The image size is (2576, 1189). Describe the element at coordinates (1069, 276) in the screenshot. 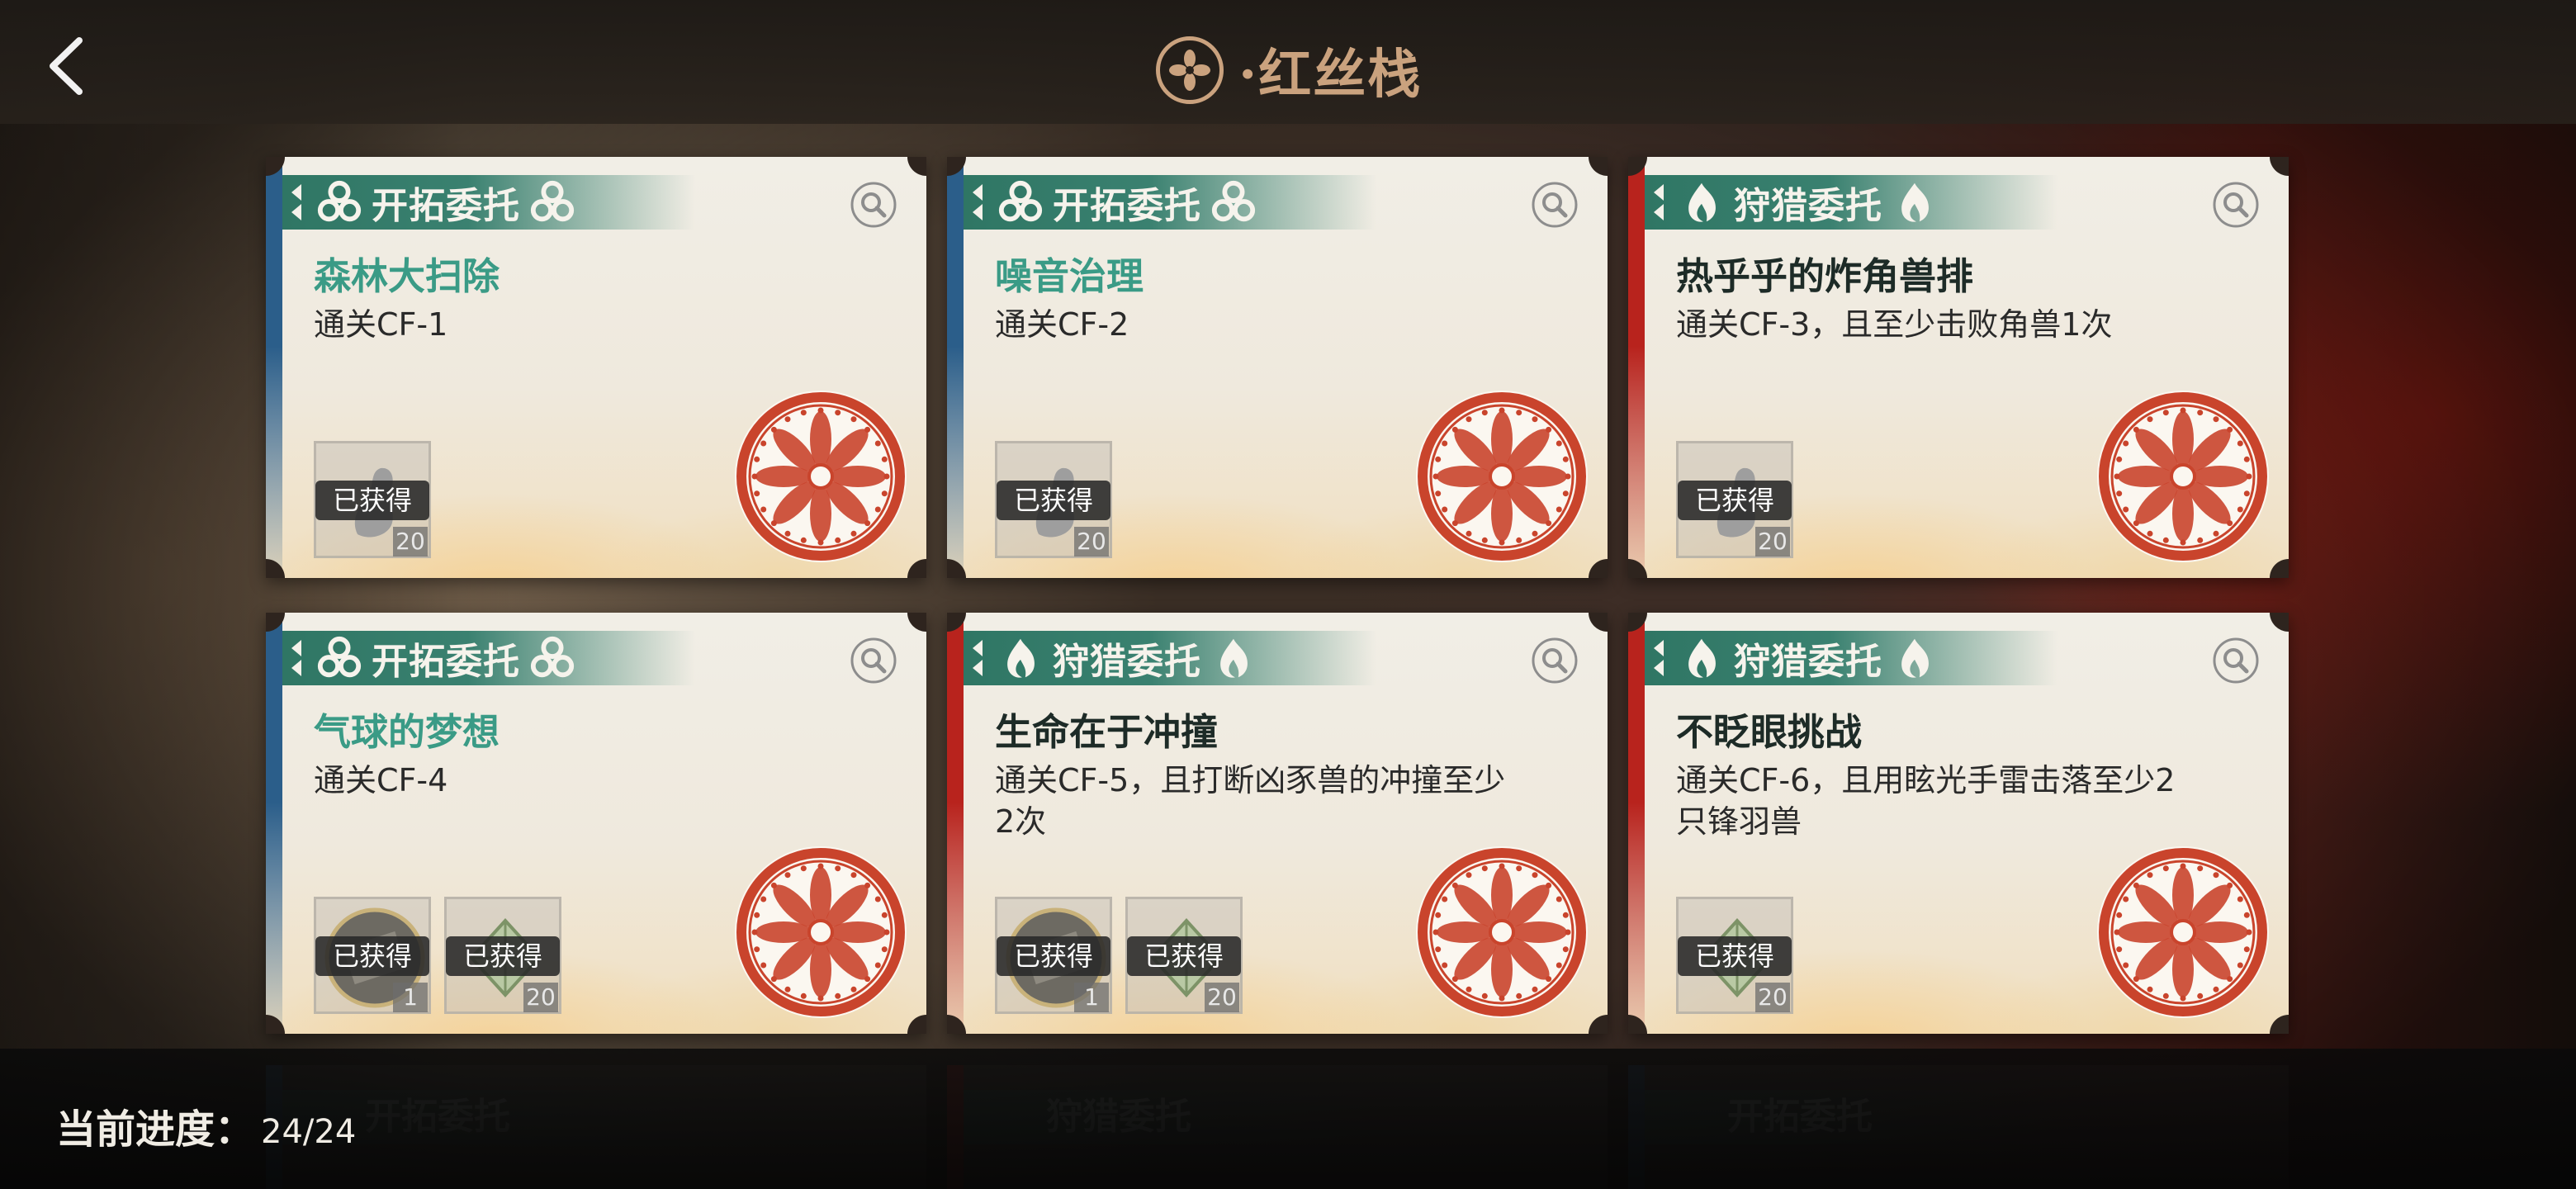

I see `mission-title: 噪音治理` at that location.